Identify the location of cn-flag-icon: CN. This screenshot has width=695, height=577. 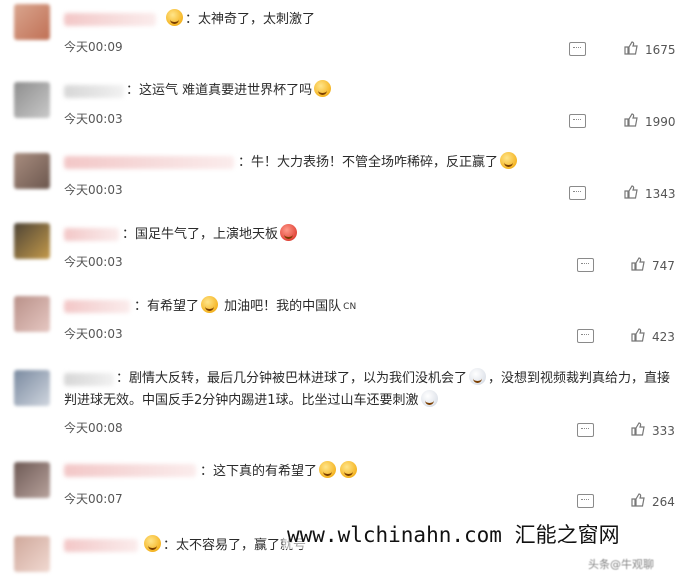
(350, 307).